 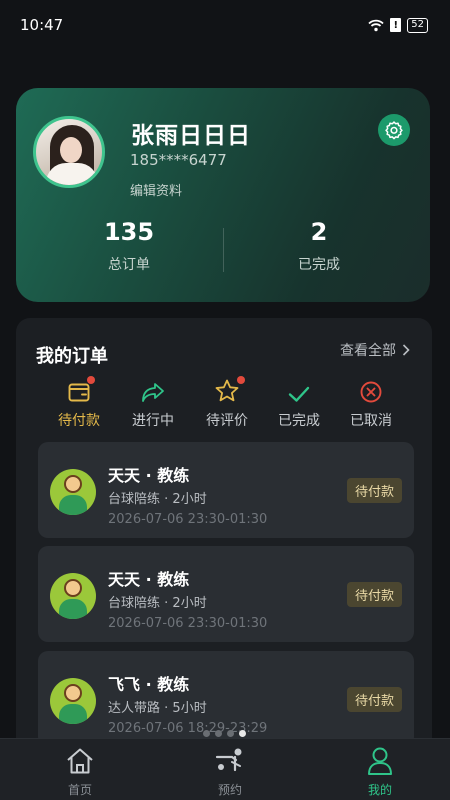 I want to click on tab-pending-payment: 待付款, so click(x=79, y=403).